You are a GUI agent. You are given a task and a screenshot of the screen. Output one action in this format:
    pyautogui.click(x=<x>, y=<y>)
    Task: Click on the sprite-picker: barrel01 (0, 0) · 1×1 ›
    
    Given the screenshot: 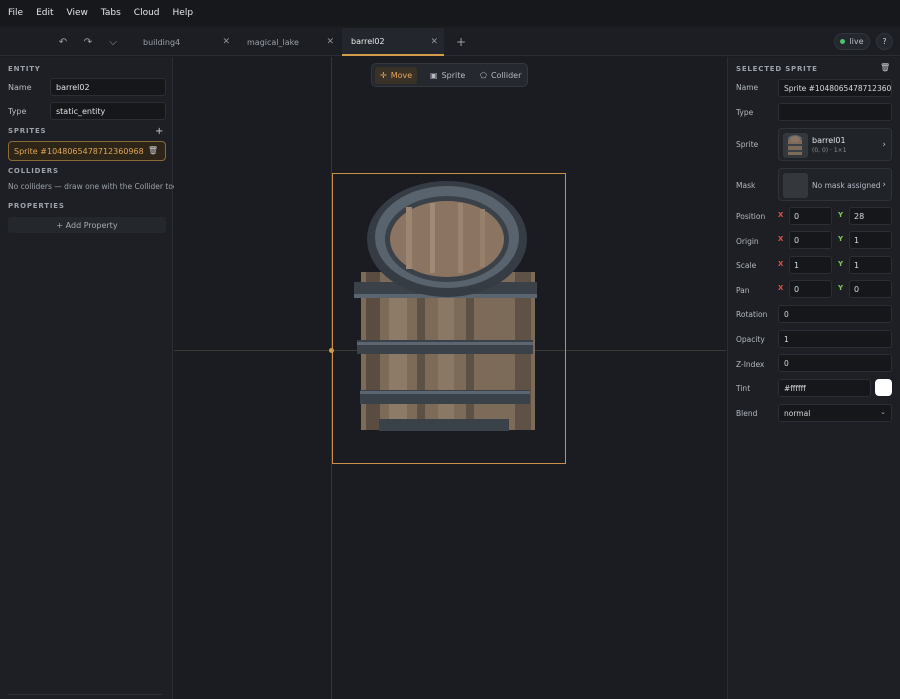 What is the action you would take?
    pyautogui.click(x=835, y=144)
    